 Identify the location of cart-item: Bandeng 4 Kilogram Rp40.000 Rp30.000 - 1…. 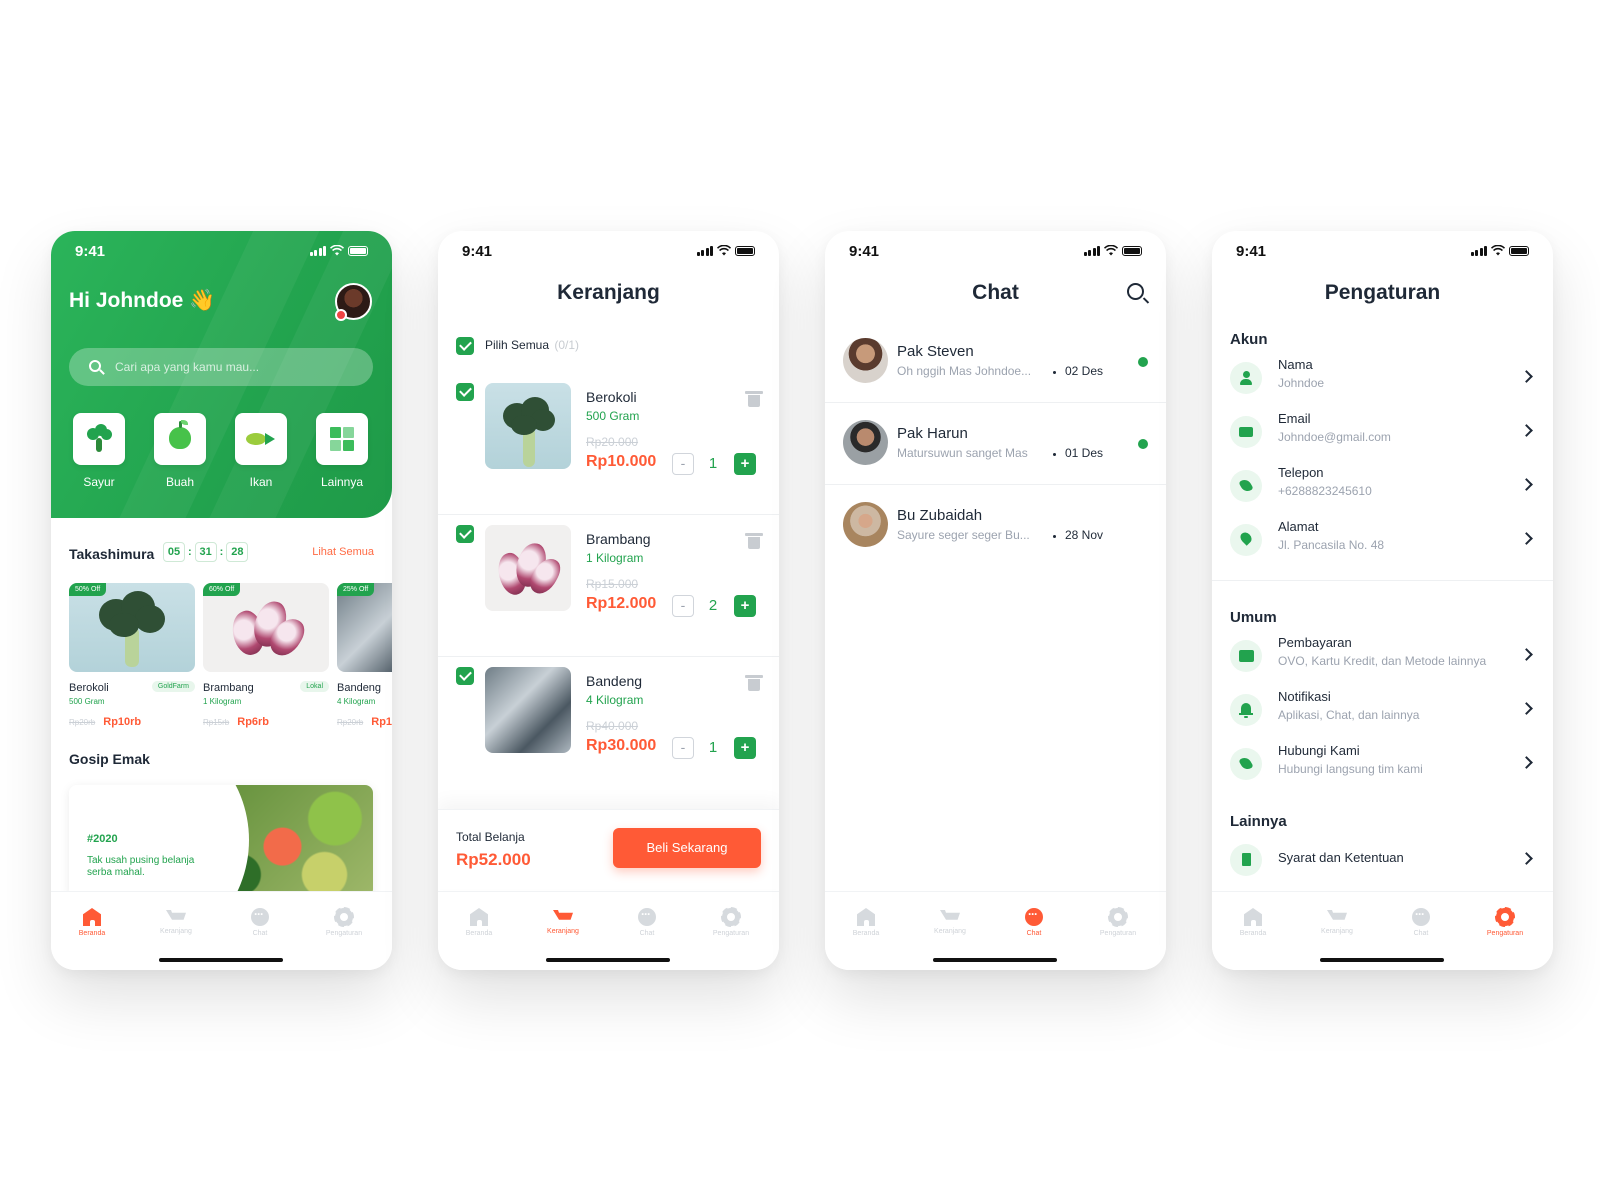
(608, 728).